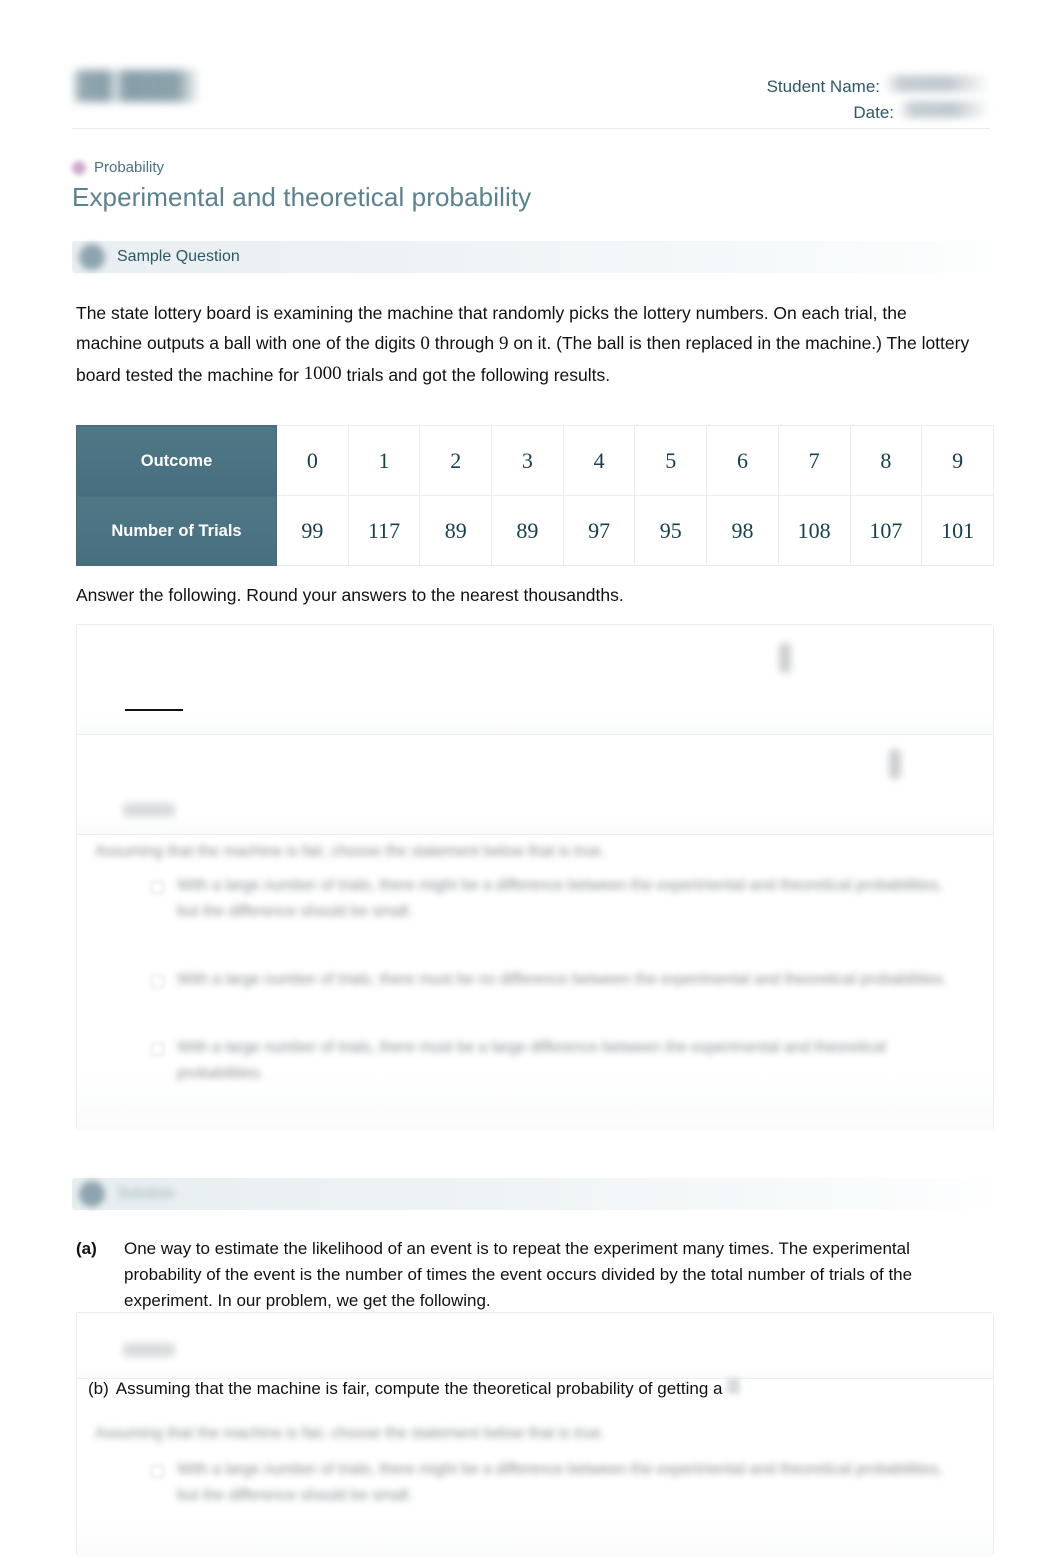  I want to click on date-row: Date:, so click(878, 113).